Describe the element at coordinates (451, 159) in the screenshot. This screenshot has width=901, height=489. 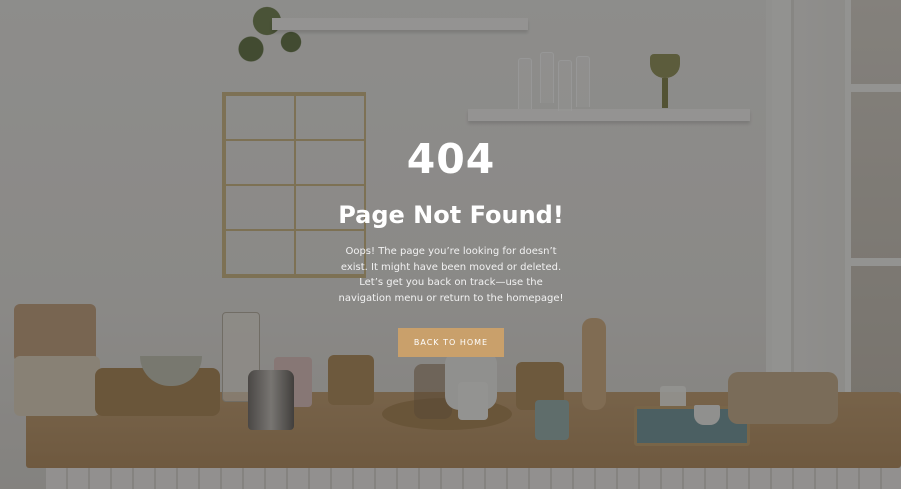
I see `error-code: 404` at that location.